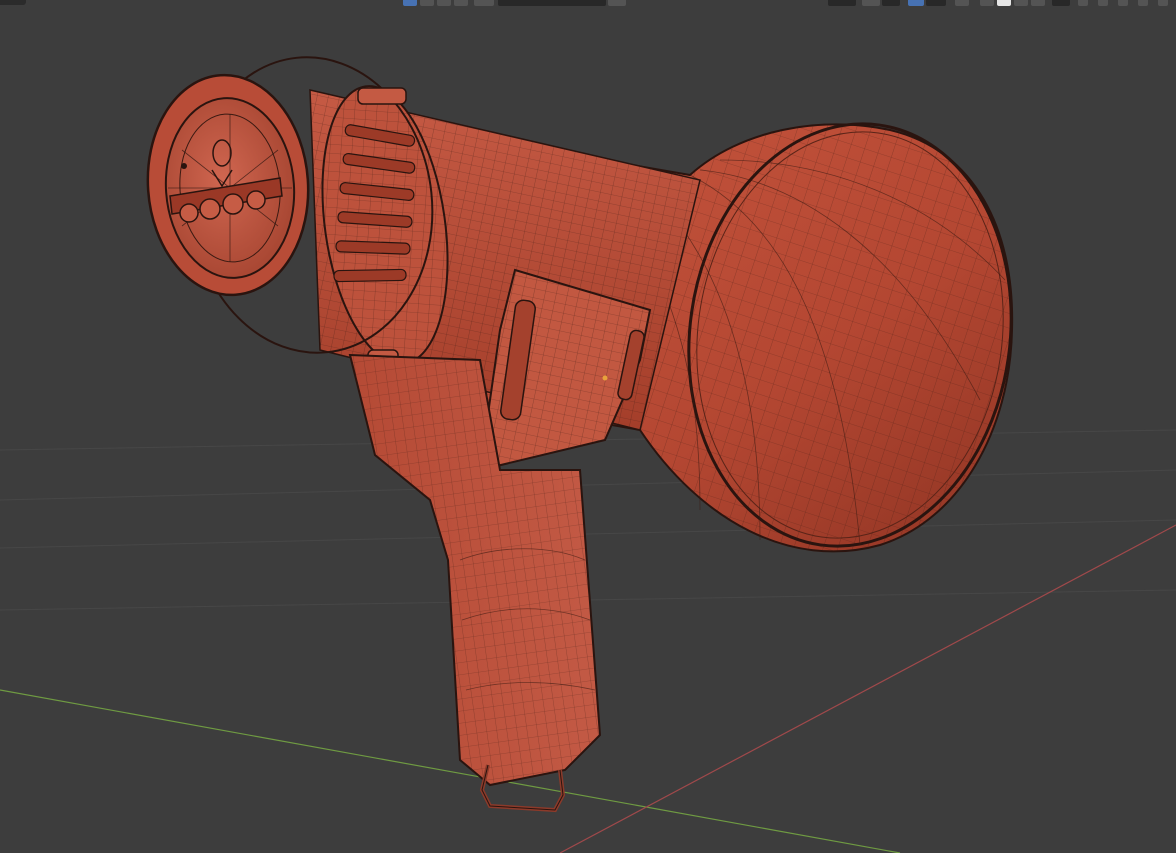 This screenshot has width=1176, height=853. I want to click on snap-target-dropdown, so click(891, 3).